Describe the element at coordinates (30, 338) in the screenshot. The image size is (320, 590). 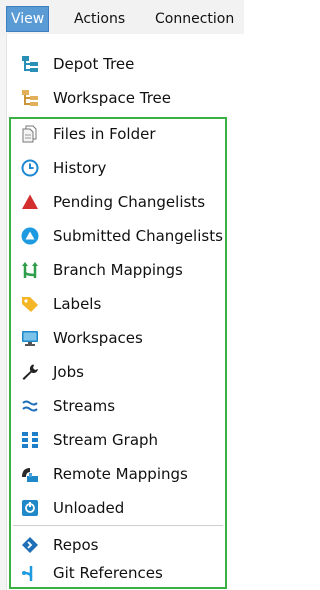
I see `monitor-icon` at that location.